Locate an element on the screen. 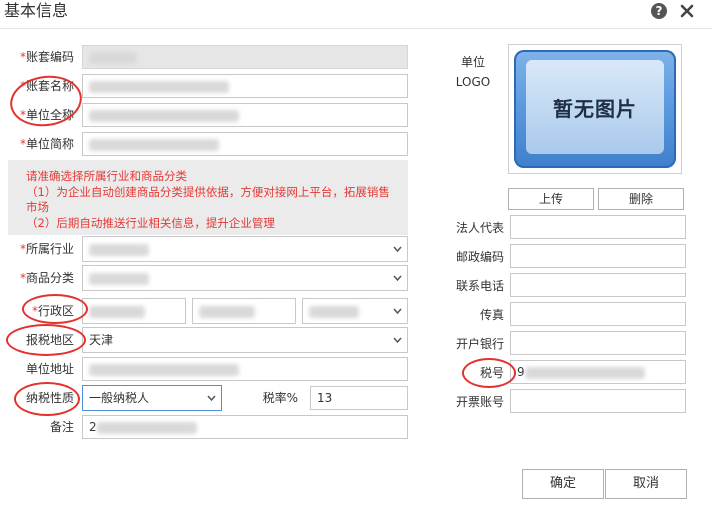 The width and height of the screenshot is (712, 522). account-code-label: *账套编码 is located at coordinates (46, 57).